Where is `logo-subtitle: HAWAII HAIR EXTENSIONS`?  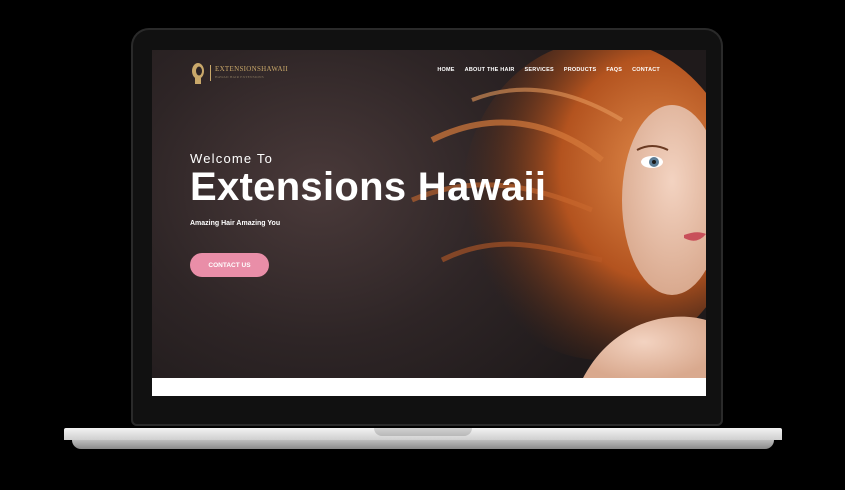
logo-subtitle: HAWAII HAIR EXTENSIONS is located at coordinates (239, 77).